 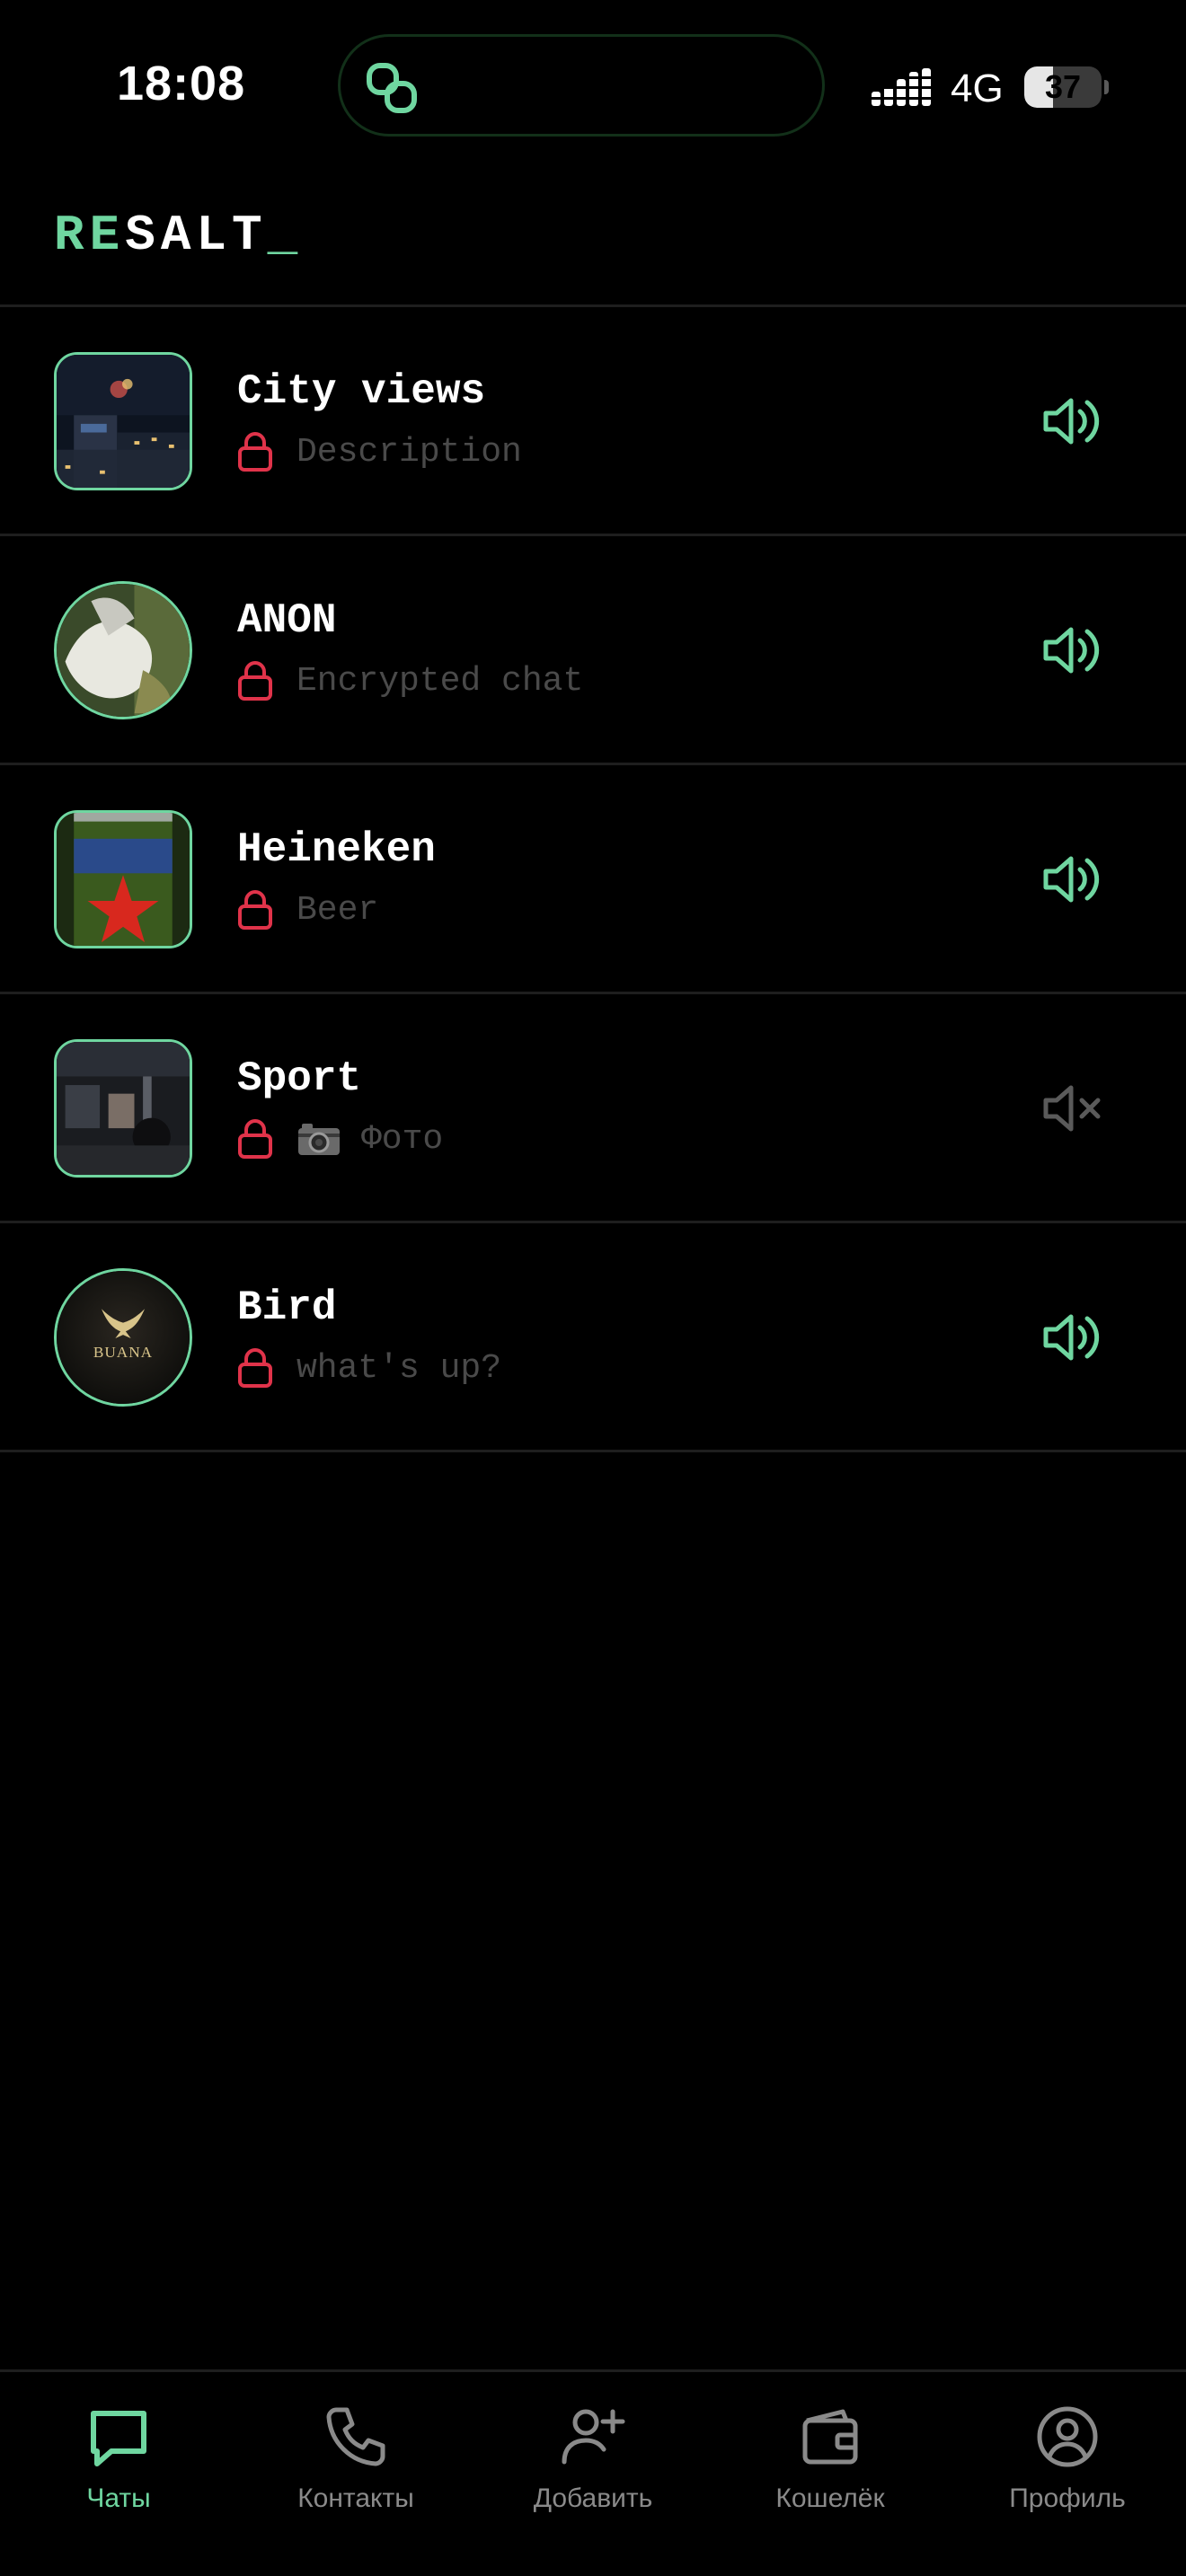 I want to click on chat-preview: Description, so click(x=379, y=451).